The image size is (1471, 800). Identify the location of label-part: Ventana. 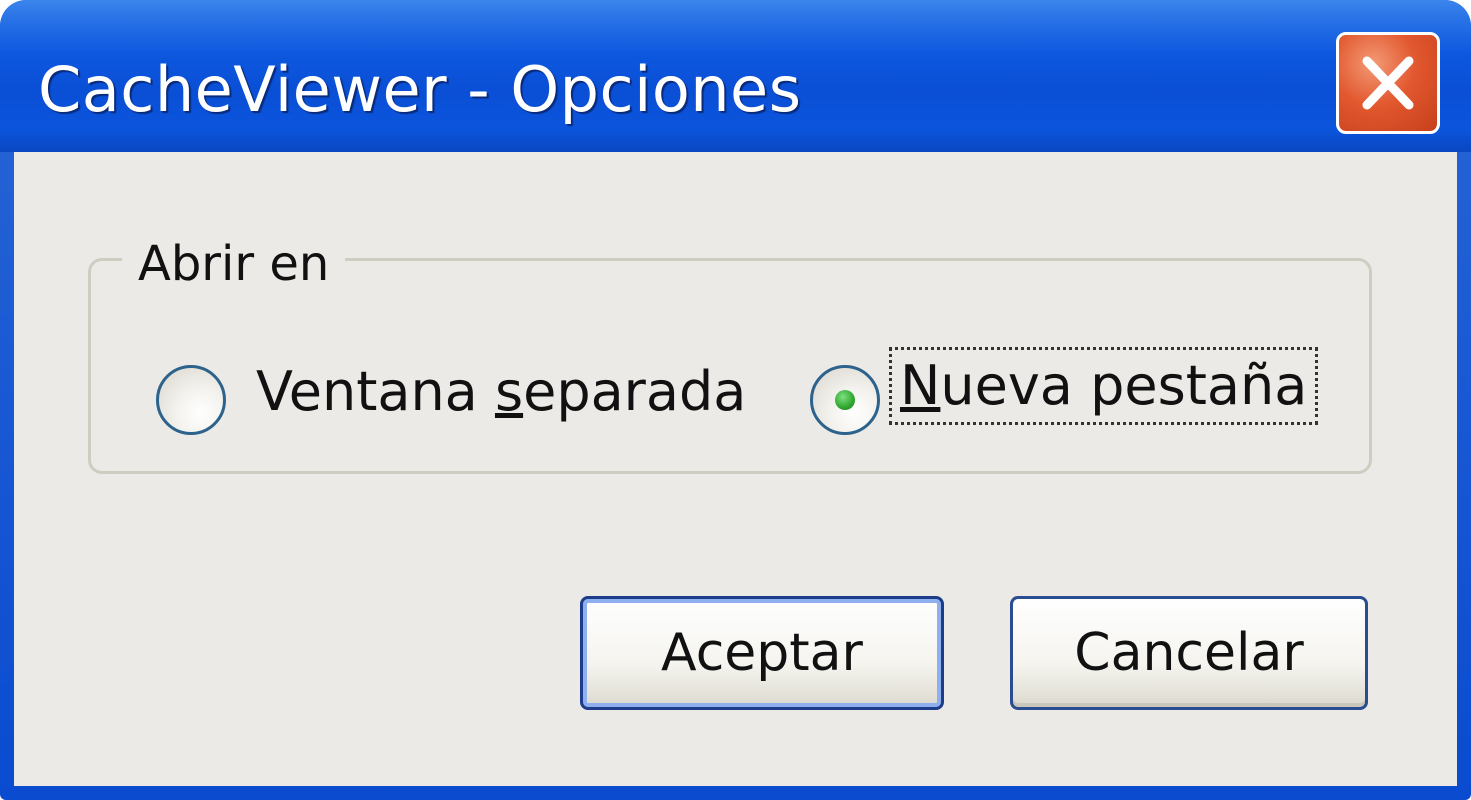
(375, 391).